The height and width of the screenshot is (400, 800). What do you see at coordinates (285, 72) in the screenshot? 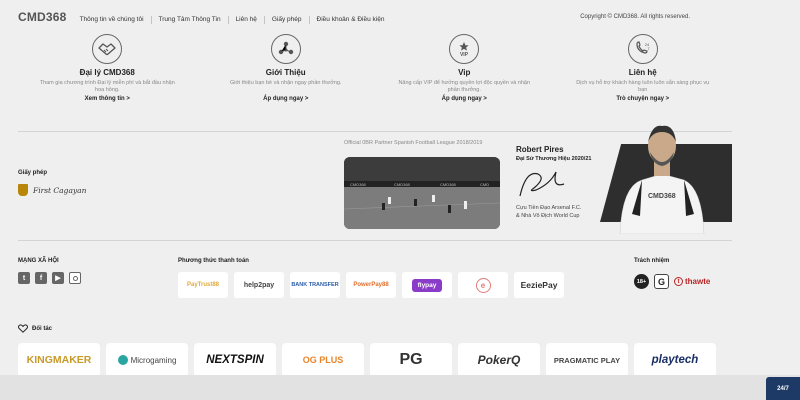
I see `feature-title: Giới Thiệu` at bounding box center [285, 72].